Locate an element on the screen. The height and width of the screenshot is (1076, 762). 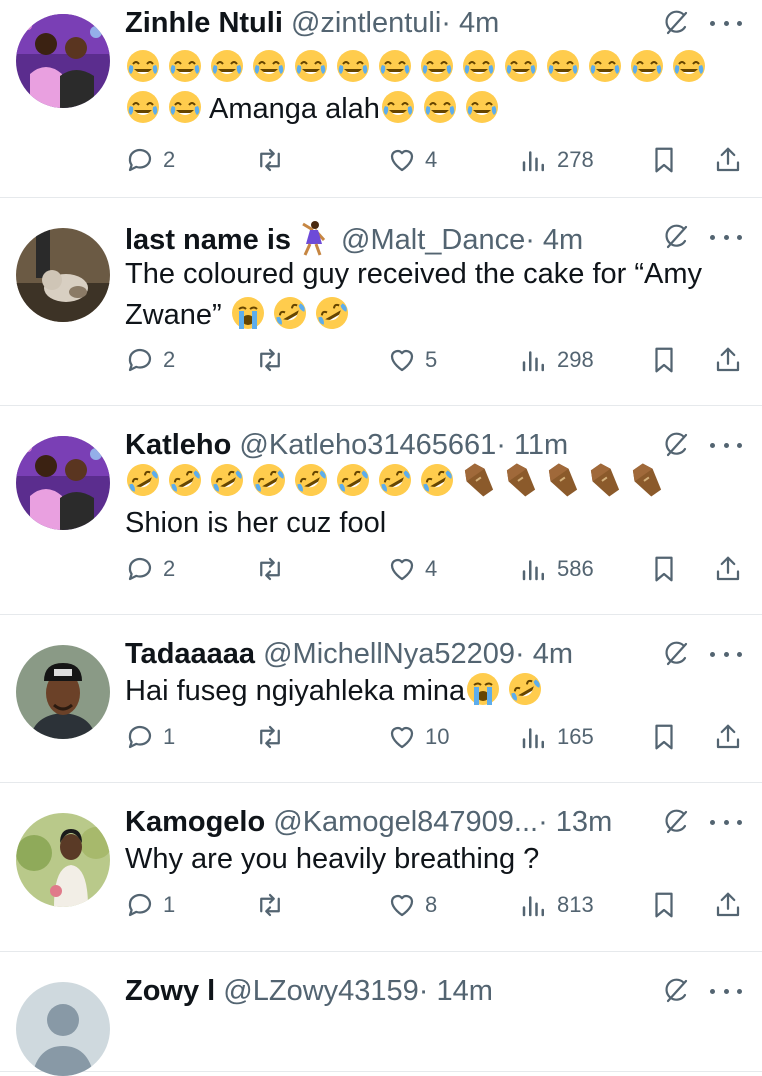
tweet-header: Kamogelo @Kamogel847909...· 13m is located at coordinates (398, 822).